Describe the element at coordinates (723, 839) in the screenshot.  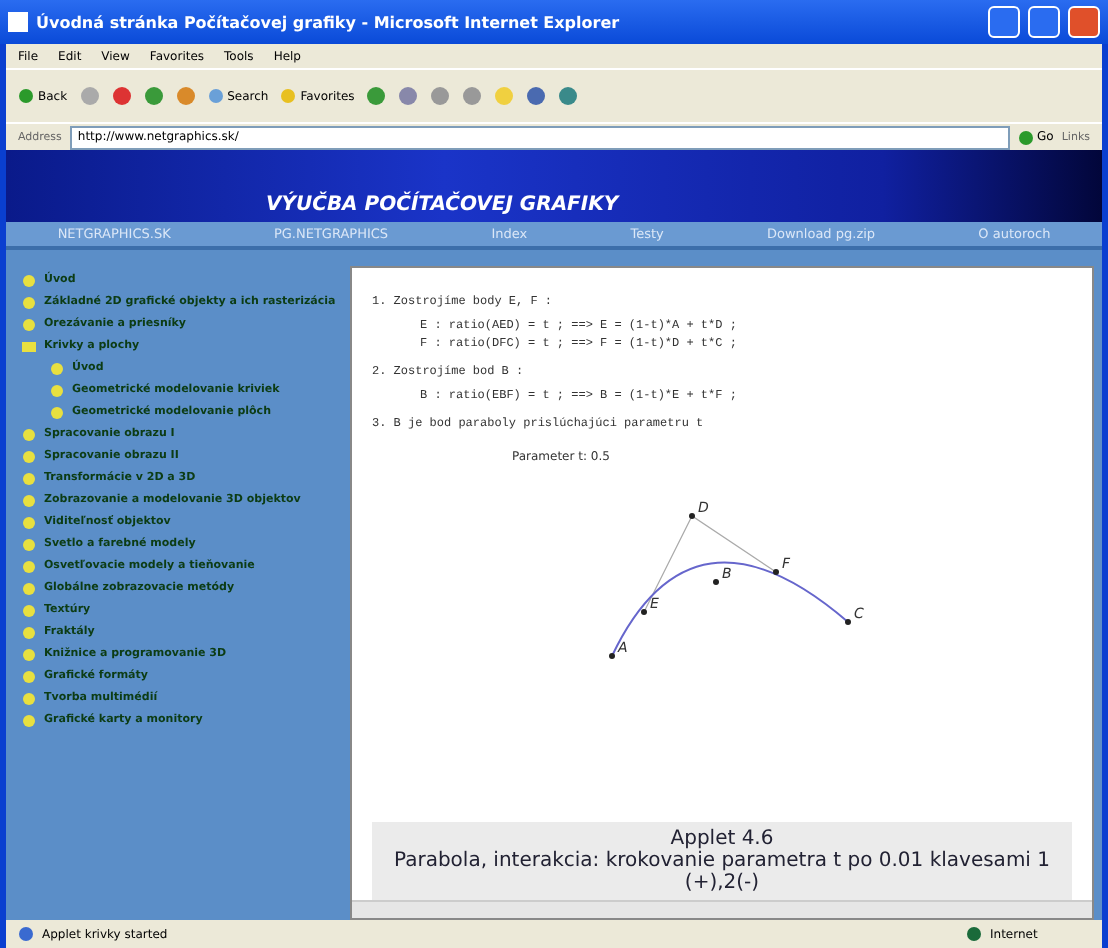
I see `caption-title: Applet 4.6` at that location.